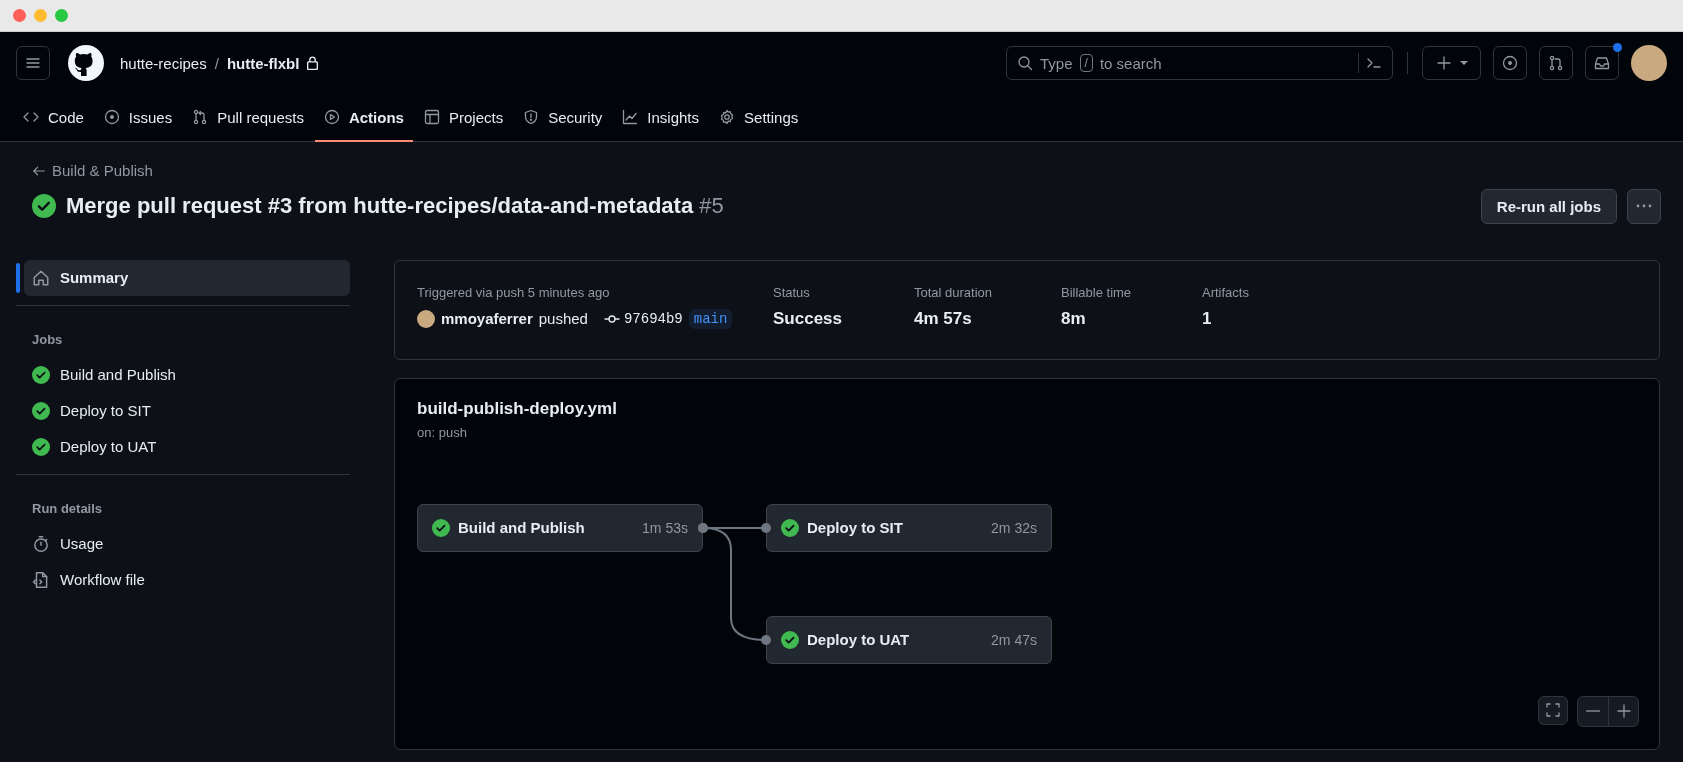 Image resolution: width=1683 pixels, height=762 pixels. What do you see at coordinates (1463, 63) in the screenshot?
I see `caret-icon` at bounding box center [1463, 63].